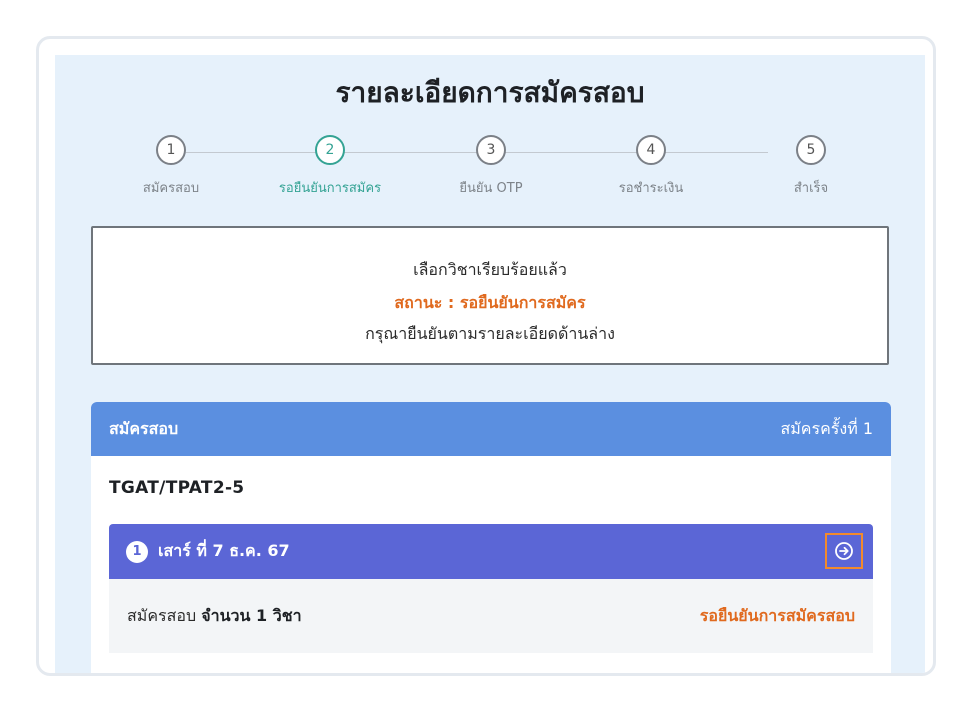 This screenshot has height=710, width=977. What do you see at coordinates (651, 150) in the screenshot?
I see `step-4-circle: 4` at bounding box center [651, 150].